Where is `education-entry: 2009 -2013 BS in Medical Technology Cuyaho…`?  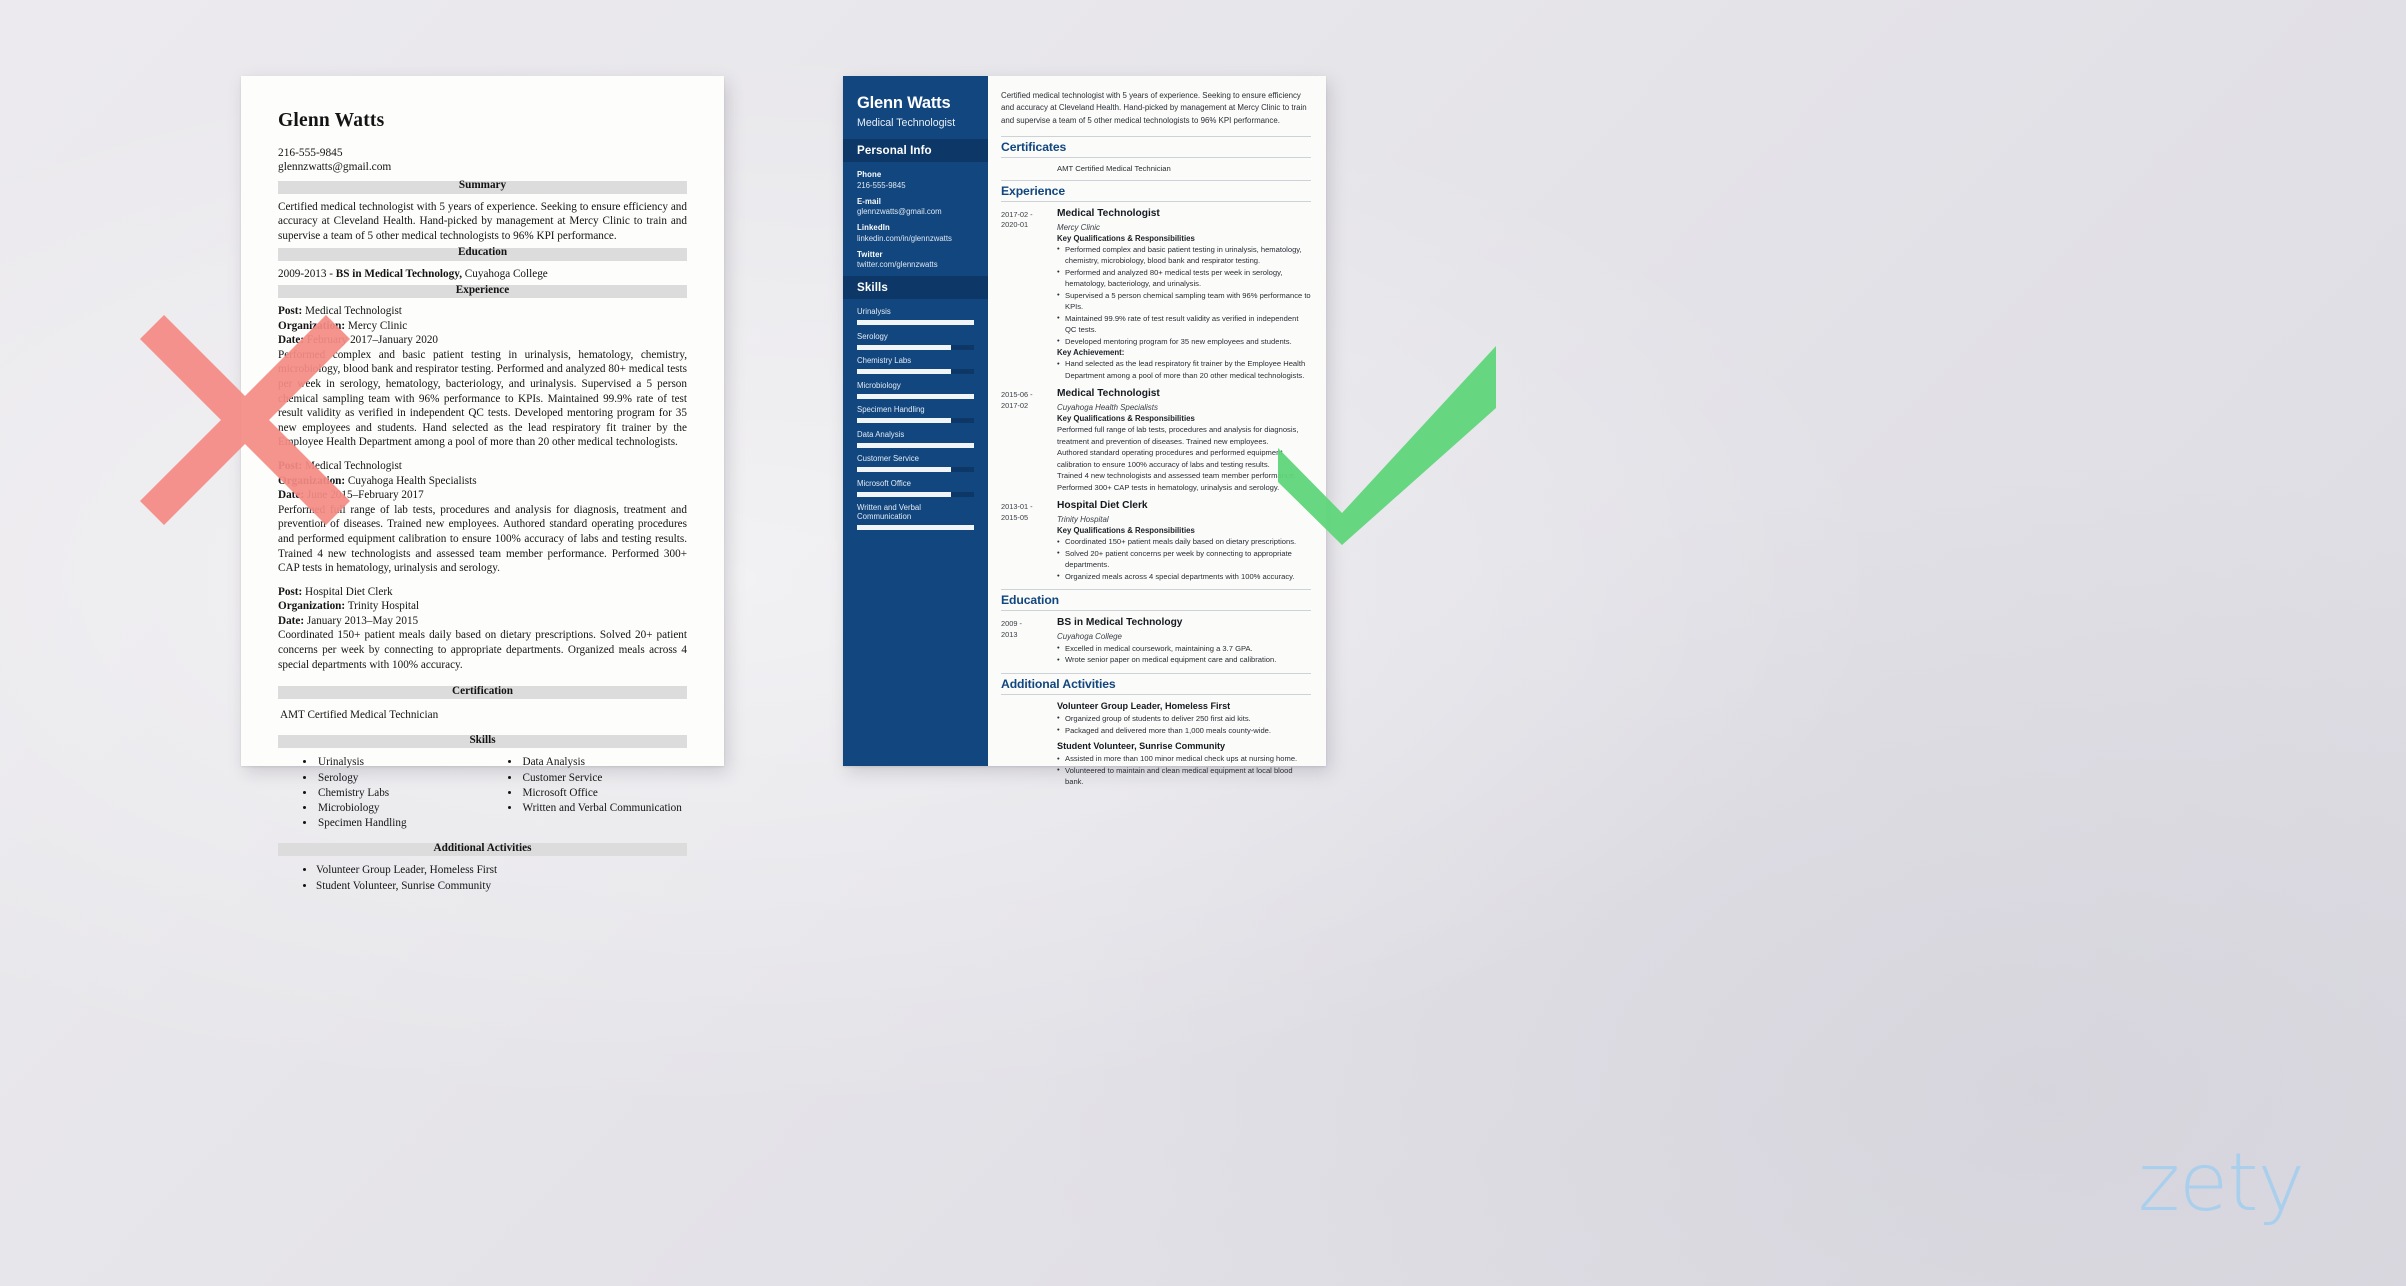 education-entry: 2009 -2013 BS in Medical Technology Cuyaho… is located at coordinates (1156, 641).